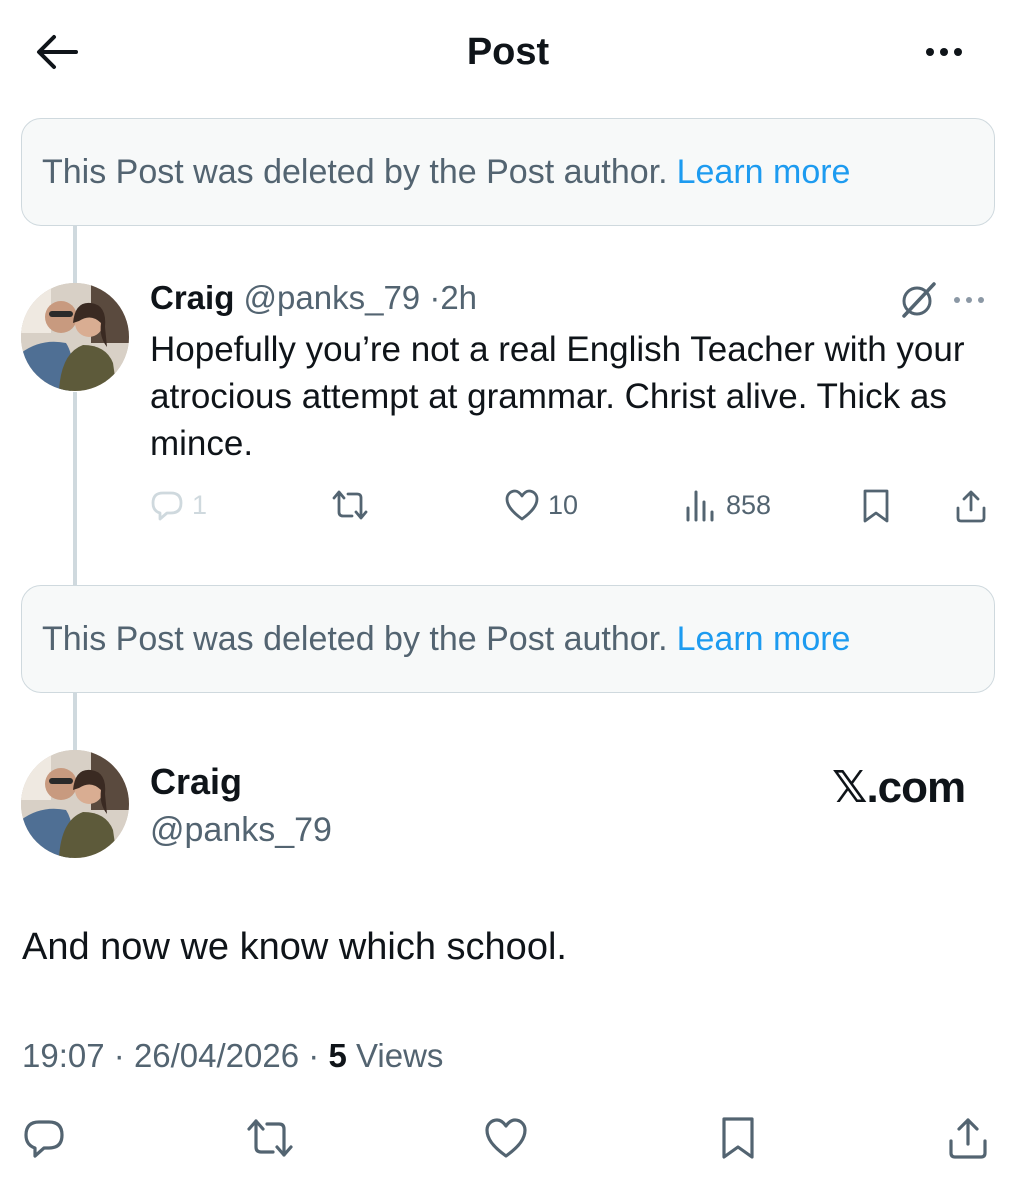 Image resolution: width=1016 pixels, height=1200 pixels. I want to click on bookmark-button, so click(738, 1138).